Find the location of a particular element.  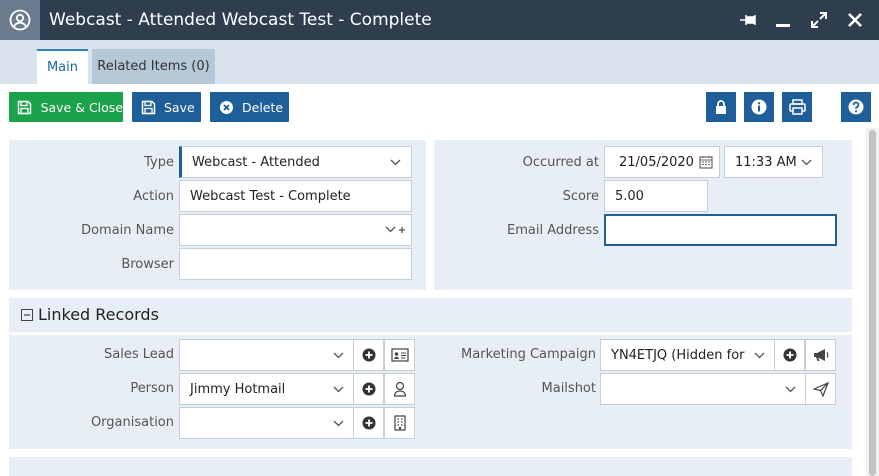

email-address-label: Email Address is located at coordinates (553, 230).